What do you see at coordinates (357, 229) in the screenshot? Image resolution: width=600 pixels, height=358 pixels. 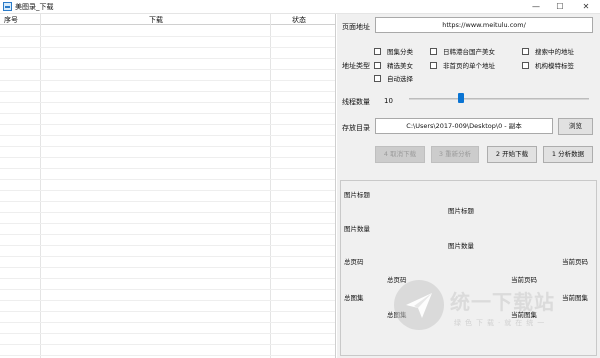 I see `pic-count-label: 图片数量` at bounding box center [357, 229].